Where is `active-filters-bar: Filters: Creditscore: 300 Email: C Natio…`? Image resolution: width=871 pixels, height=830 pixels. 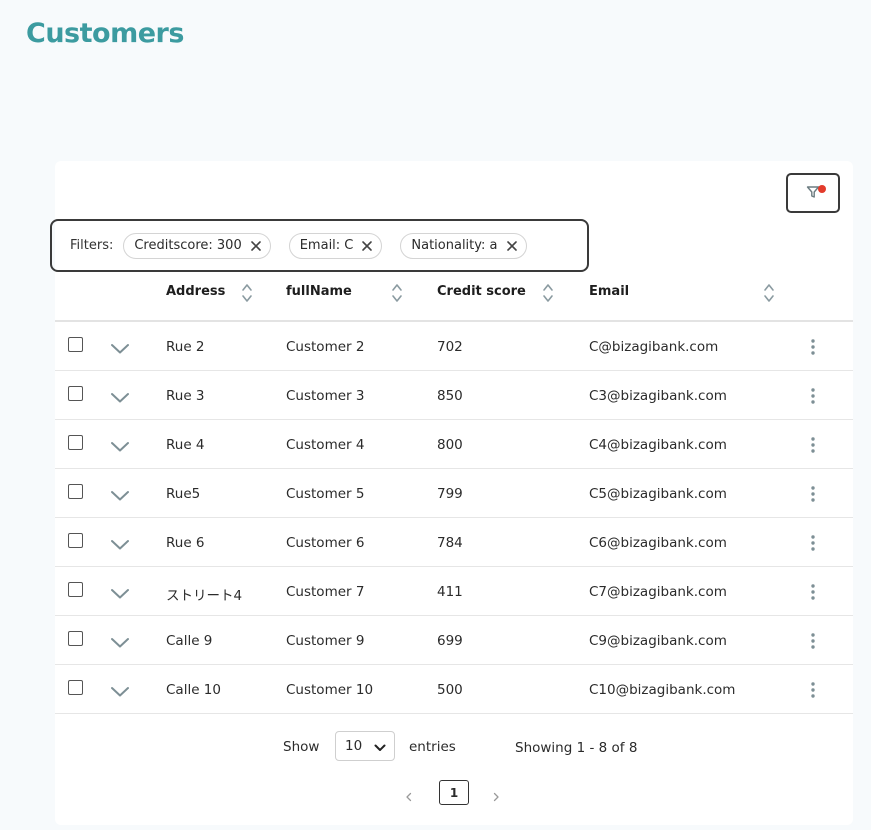
active-filters-bar: Filters: Creditscore: 300 Email: C Natio… is located at coordinates (319, 245).